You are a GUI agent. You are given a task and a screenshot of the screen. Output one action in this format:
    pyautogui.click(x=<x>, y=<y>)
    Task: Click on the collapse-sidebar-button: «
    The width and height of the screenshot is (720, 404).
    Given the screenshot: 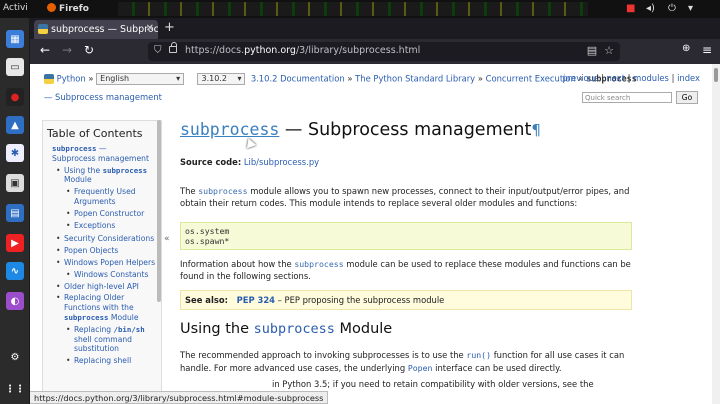 What is the action you would take?
    pyautogui.click(x=167, y=239)
    